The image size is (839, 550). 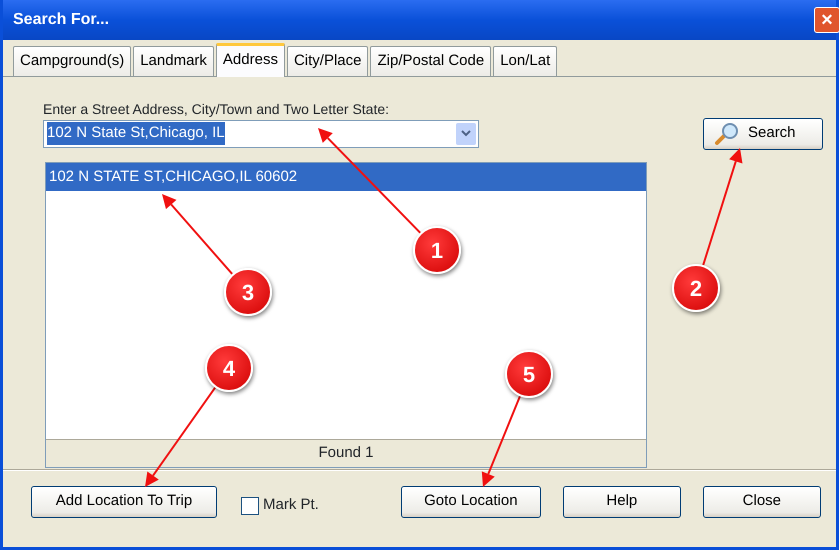 What do you see at coordinates (761, 502) in the screenshot?
I see `close-button: Close` at bounding box center [761, 502].